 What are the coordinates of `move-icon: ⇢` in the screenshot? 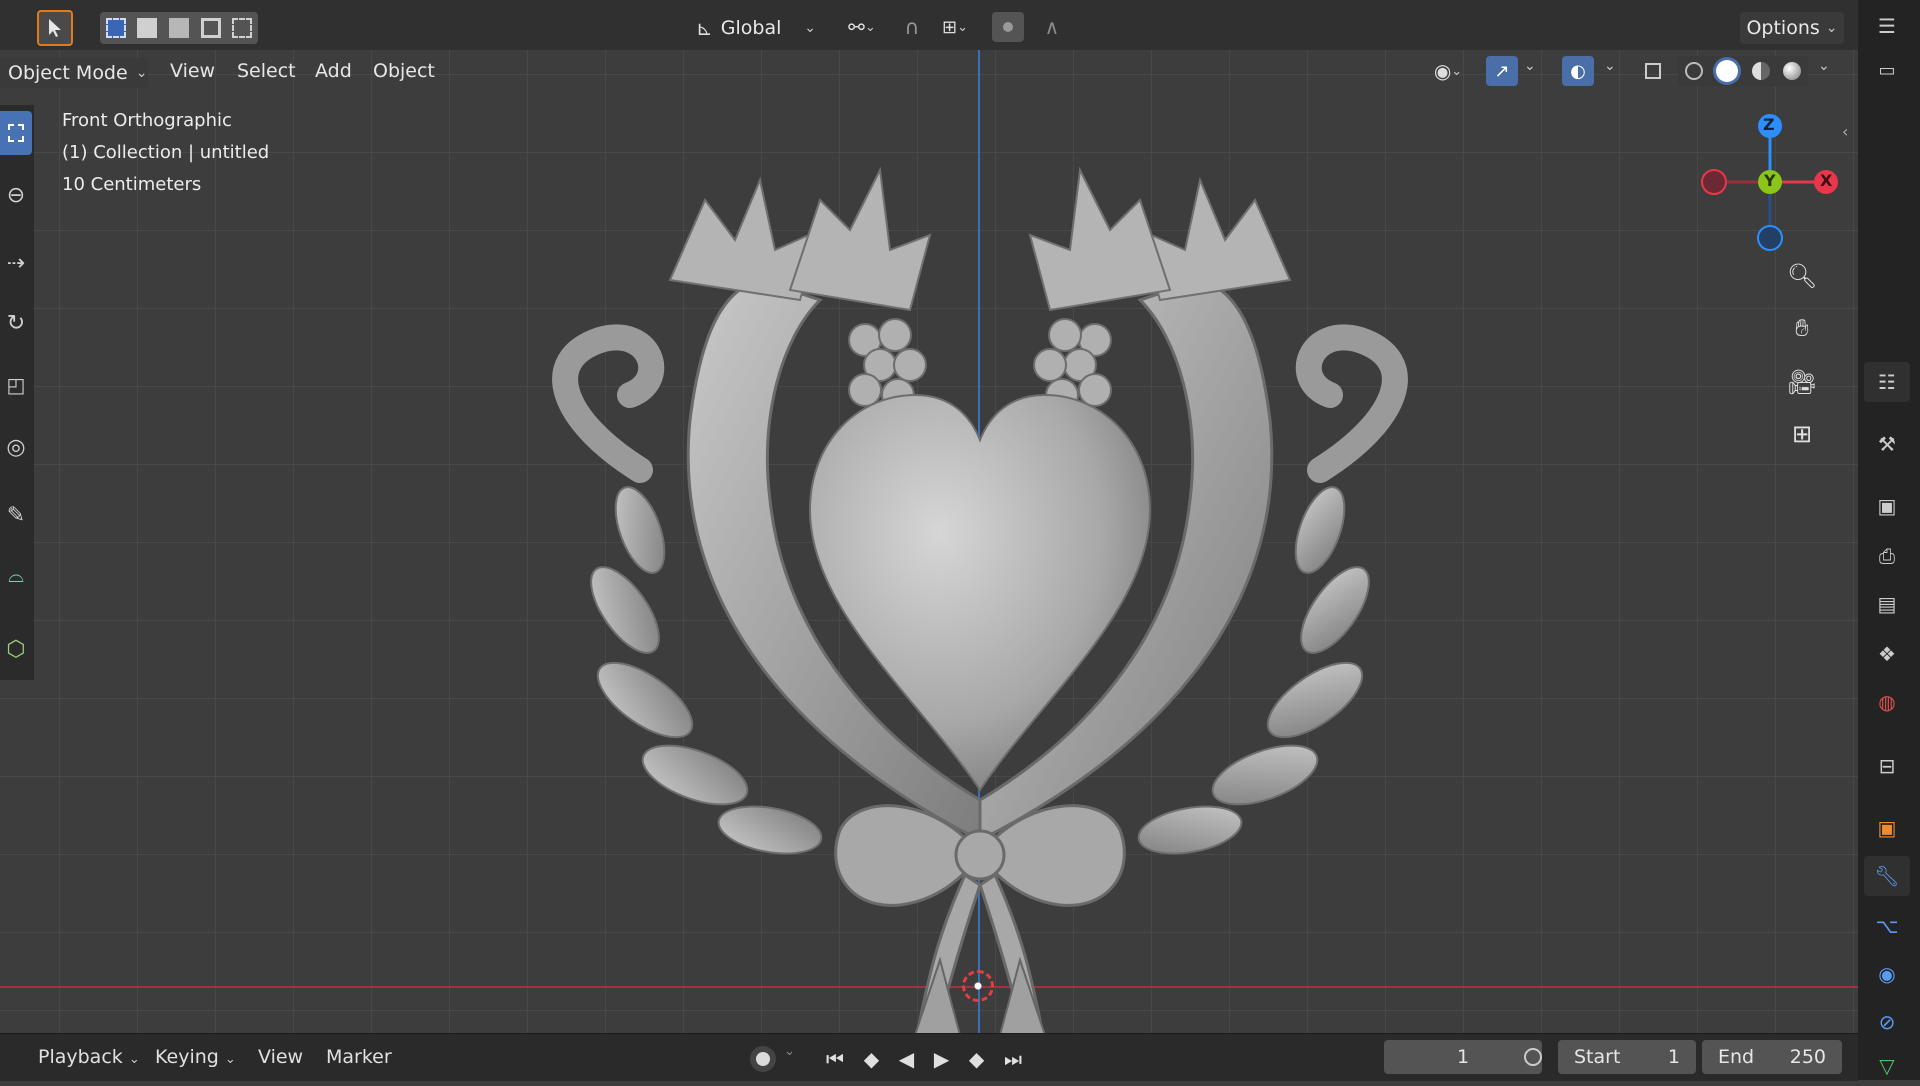 It's located at (16, 263).